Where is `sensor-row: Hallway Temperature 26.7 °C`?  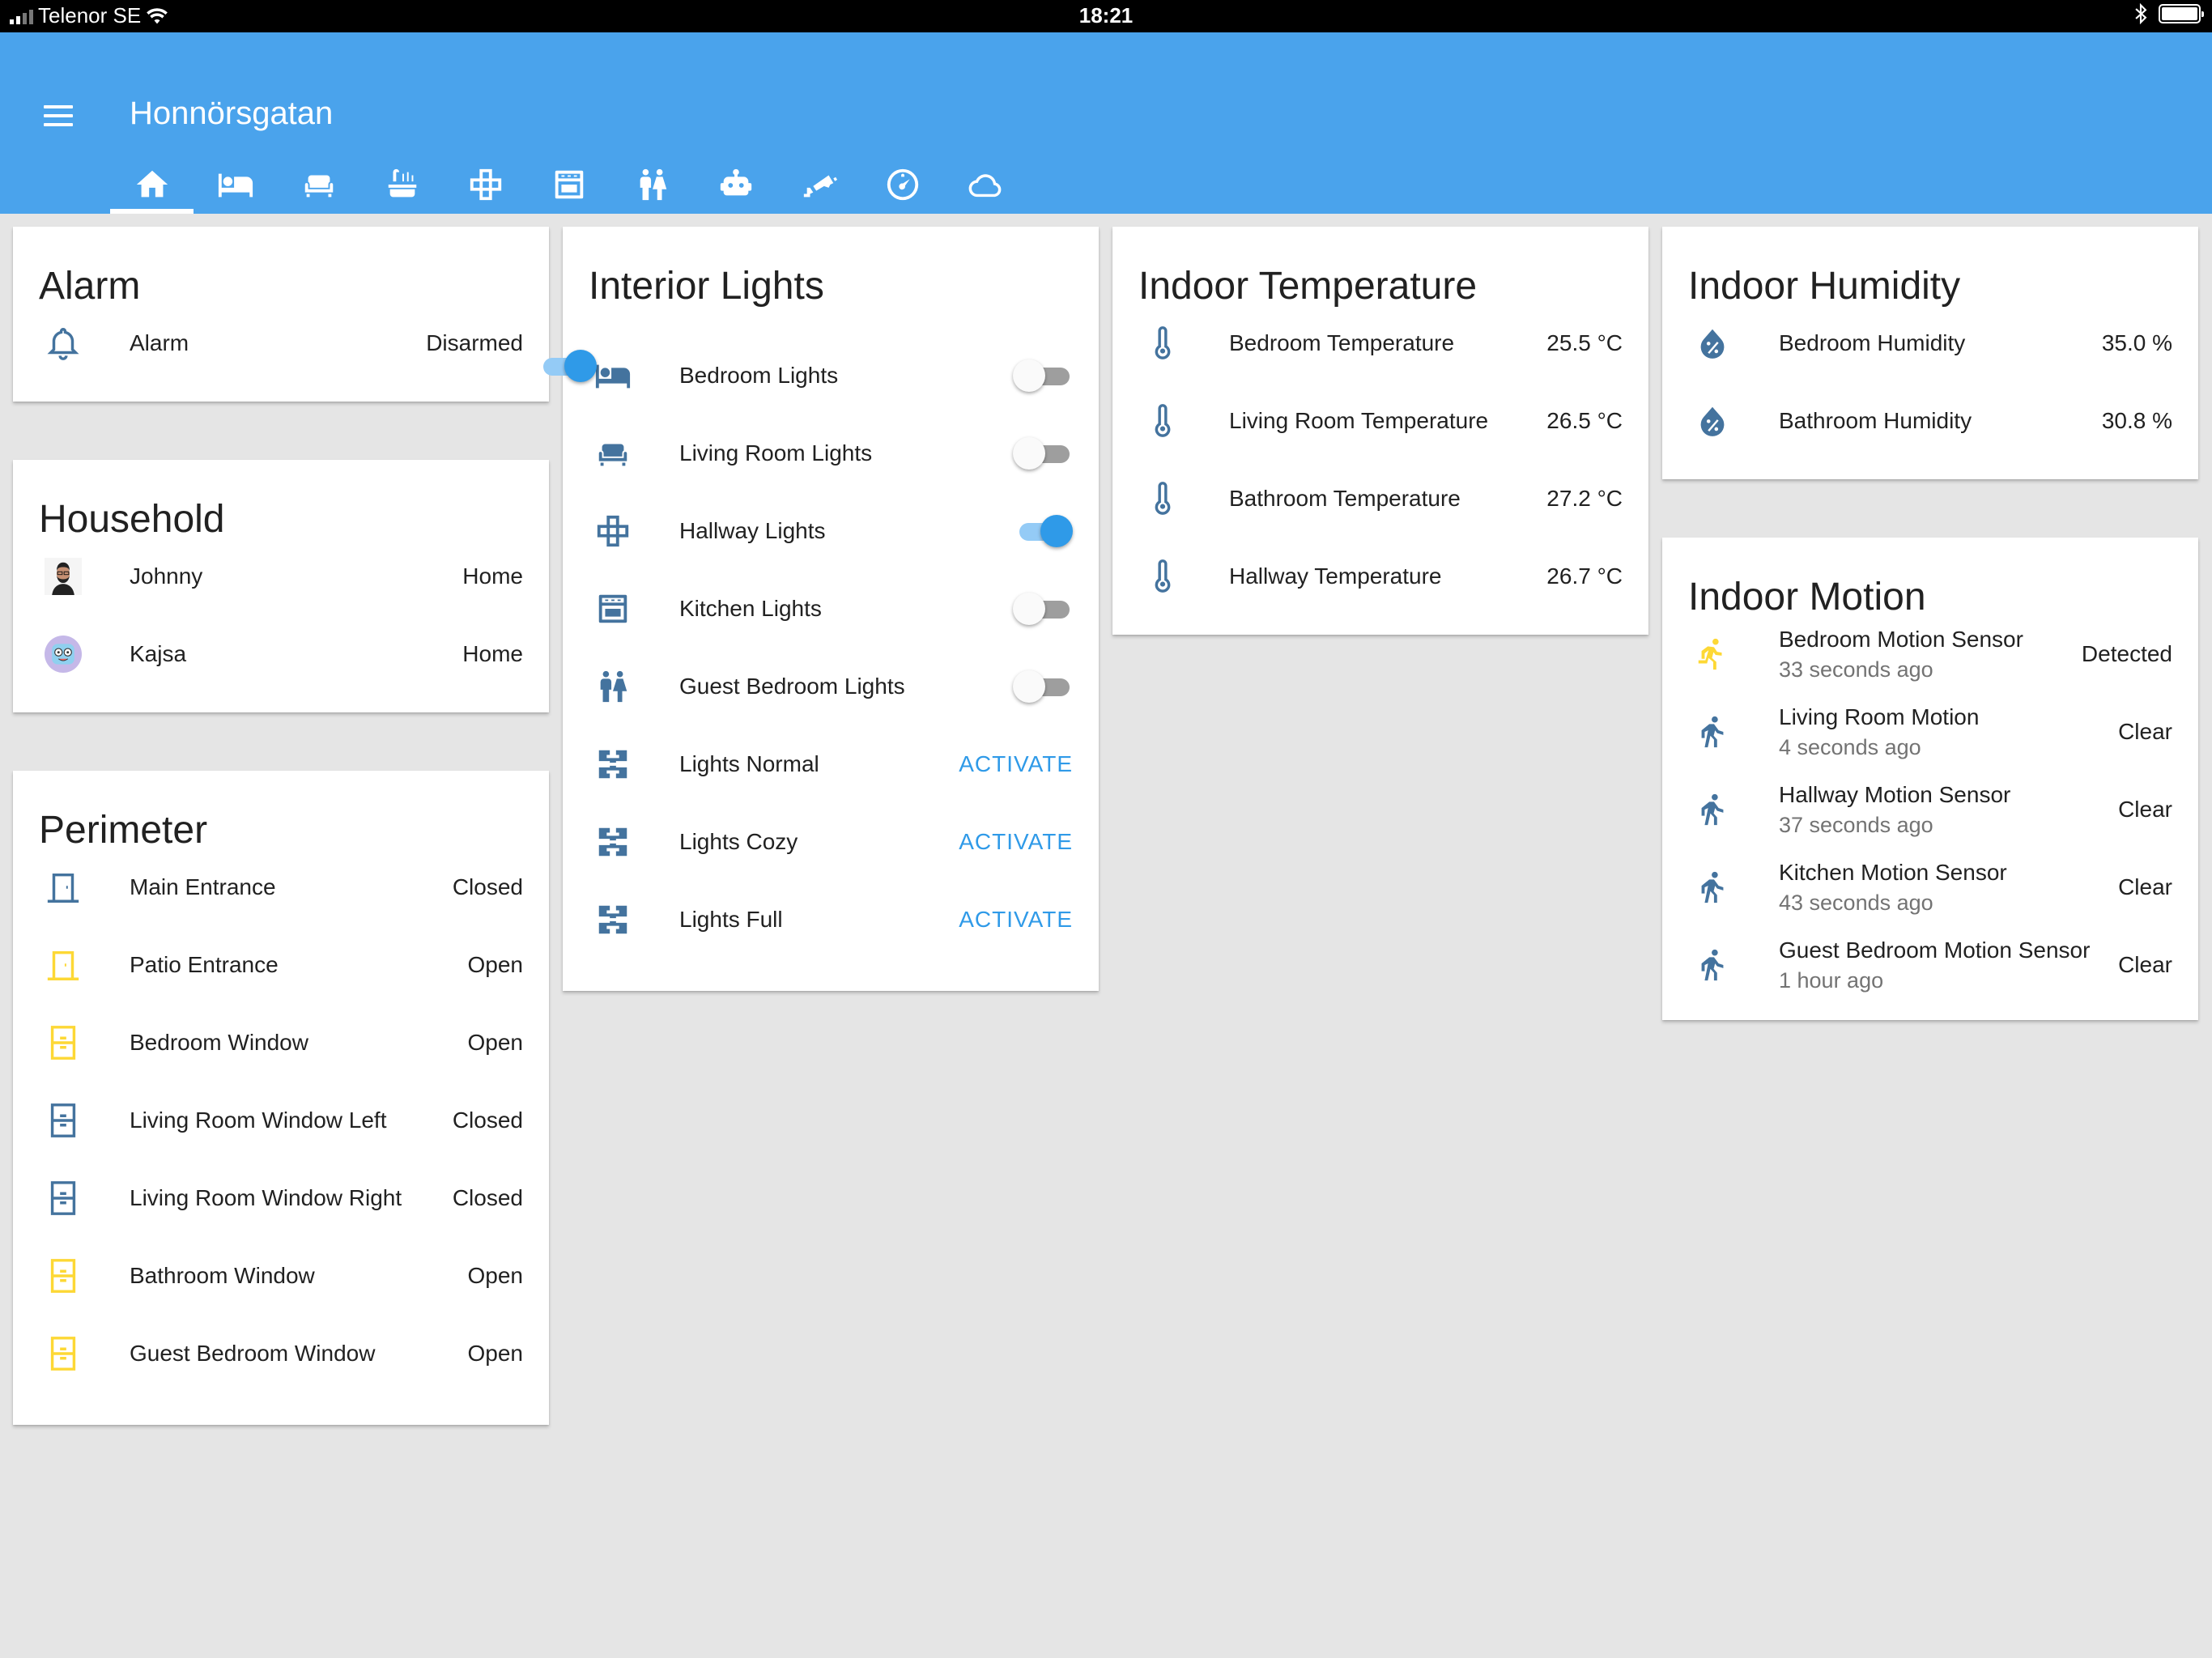 sensor-row: Hallway Temperature 26.7 °C is located at coordinates (1380, 576).